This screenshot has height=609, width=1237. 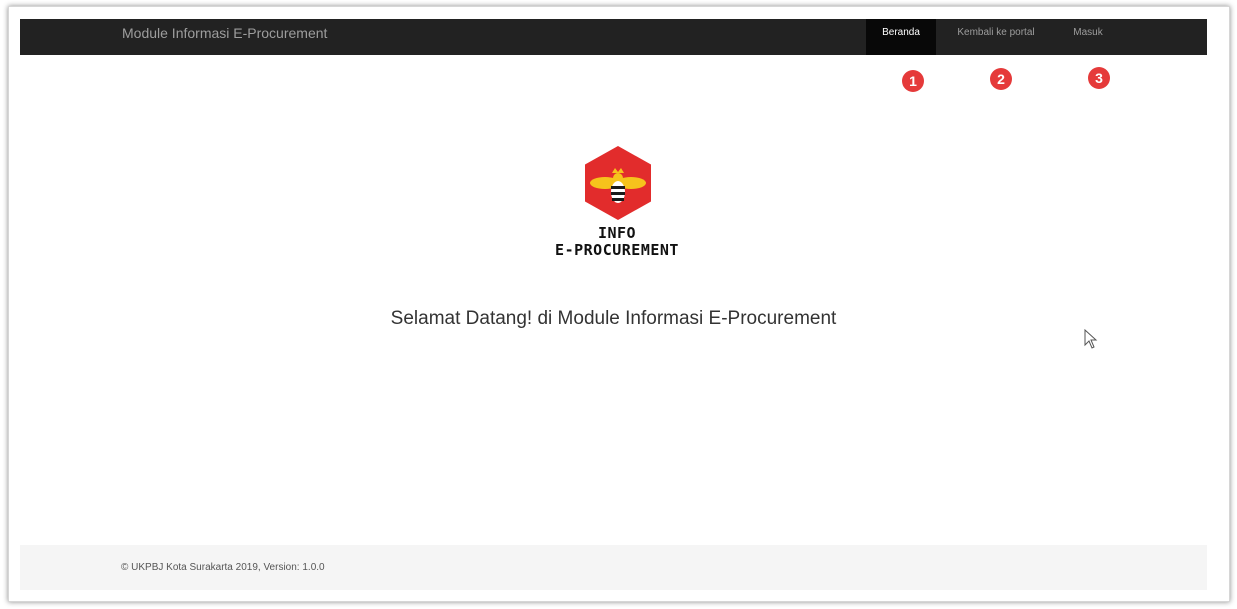 I want to click on info-eprocurement-logo: INFO E-PROCUREMENT, so click(x=617, y=203).